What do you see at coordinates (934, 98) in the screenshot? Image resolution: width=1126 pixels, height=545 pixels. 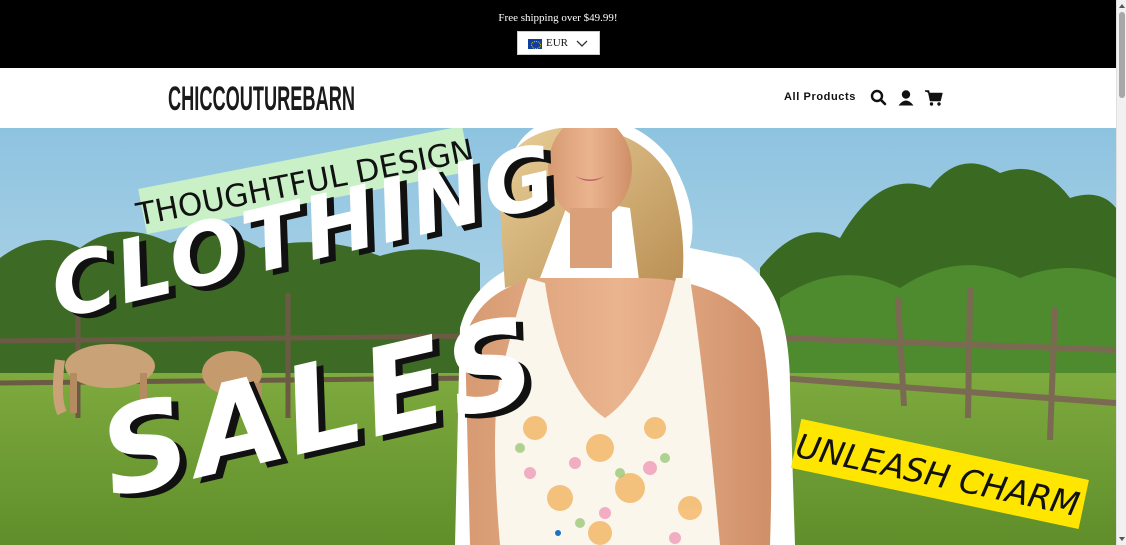 I see `cart-icon` at bounding box center [934, 98].